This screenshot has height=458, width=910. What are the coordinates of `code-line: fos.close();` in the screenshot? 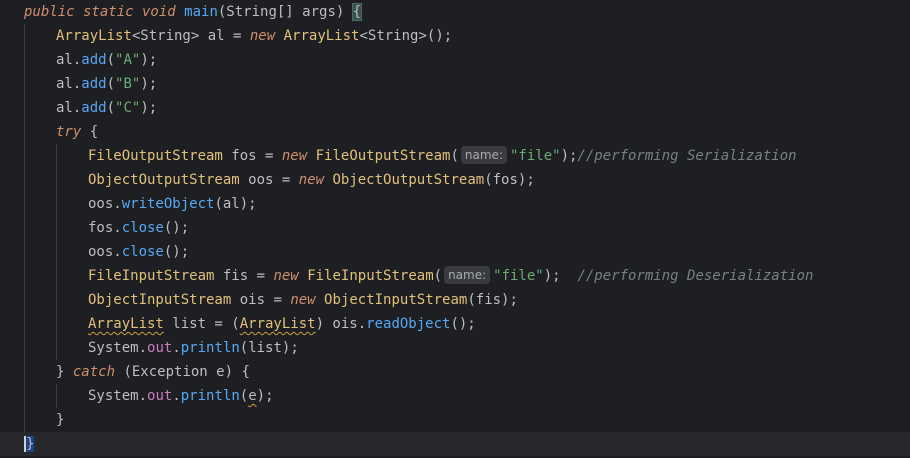 It's located at (455, 228).